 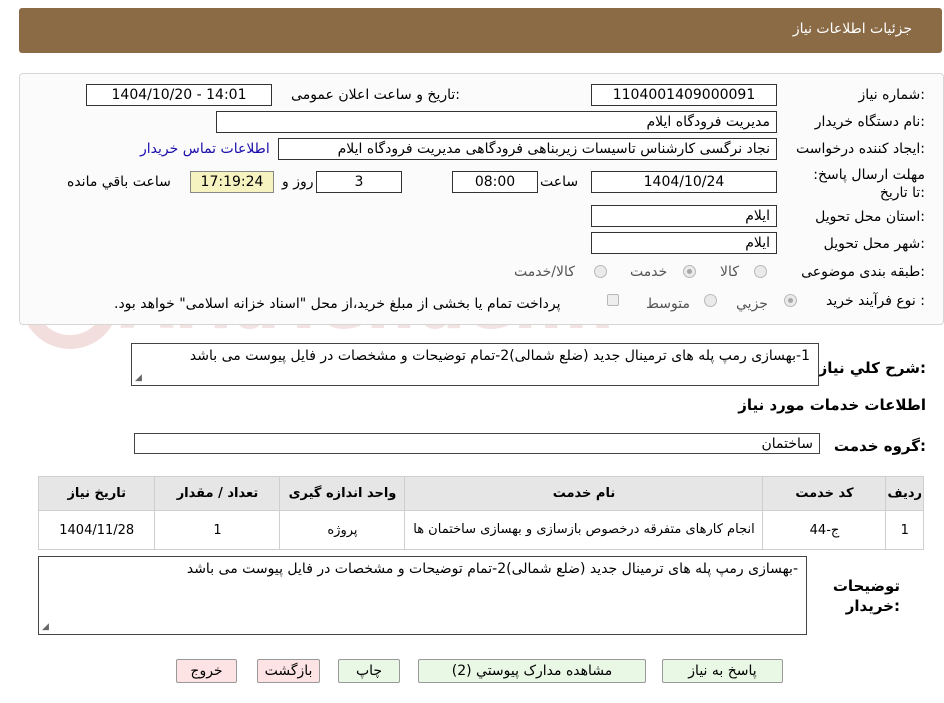 I want to click on deadline-days-label: روز و, so click(x=298, y=182).